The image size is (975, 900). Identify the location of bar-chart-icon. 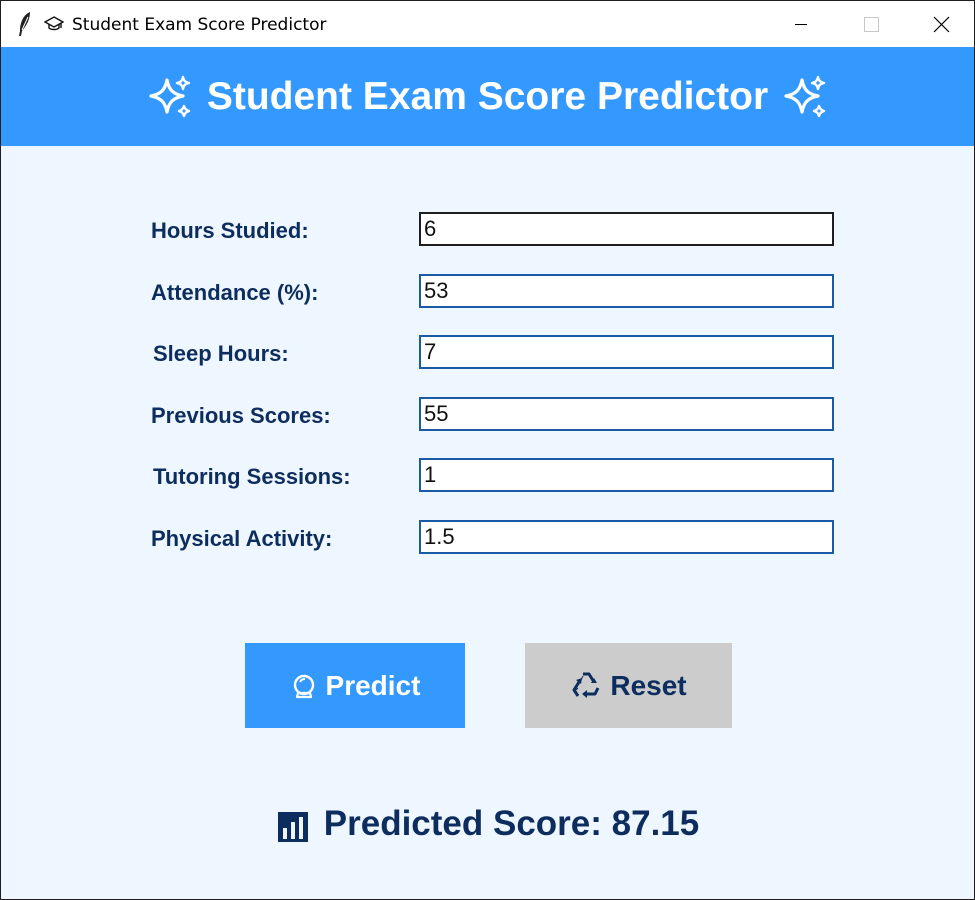
(292, 827).